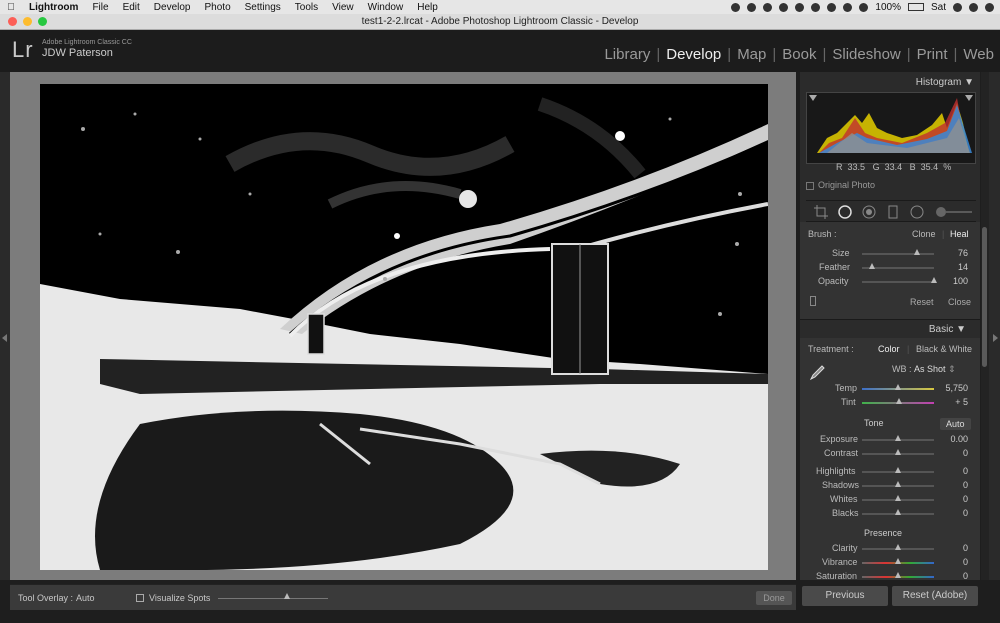  What do you see at coordinates (930, 369) in the screenshot?
I see `wb-select: As Shot` at bounding box center [930, 369].